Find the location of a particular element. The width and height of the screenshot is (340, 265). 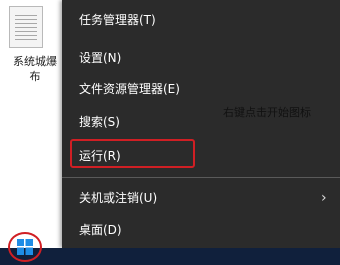

menu-item-shutdown-signout: 关机或注销(U) is located at coordinates (118, 198).